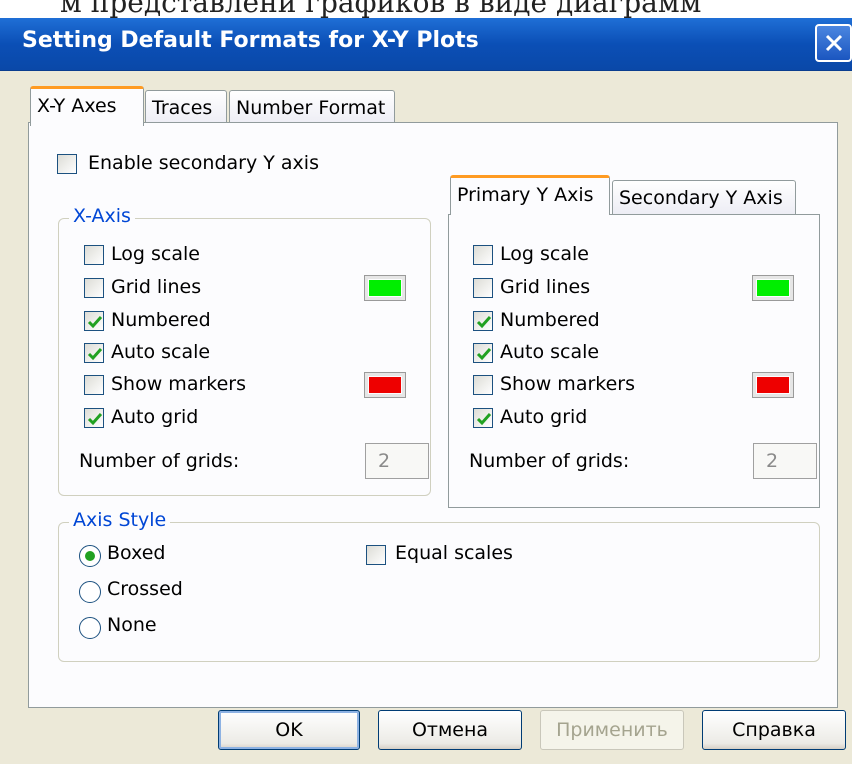  I want to click on ok-button: OK, so click(289, 730).